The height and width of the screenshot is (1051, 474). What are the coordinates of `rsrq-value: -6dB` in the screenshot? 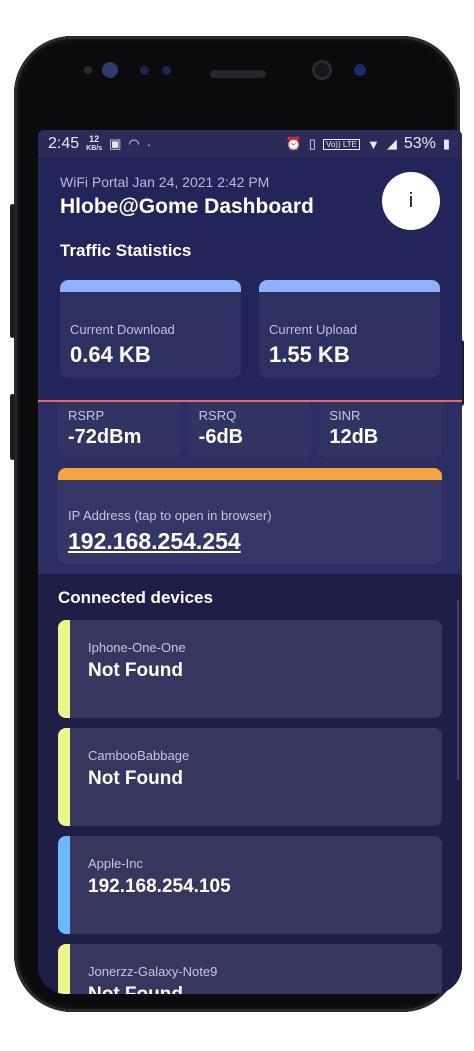 It's located at (221, 437).